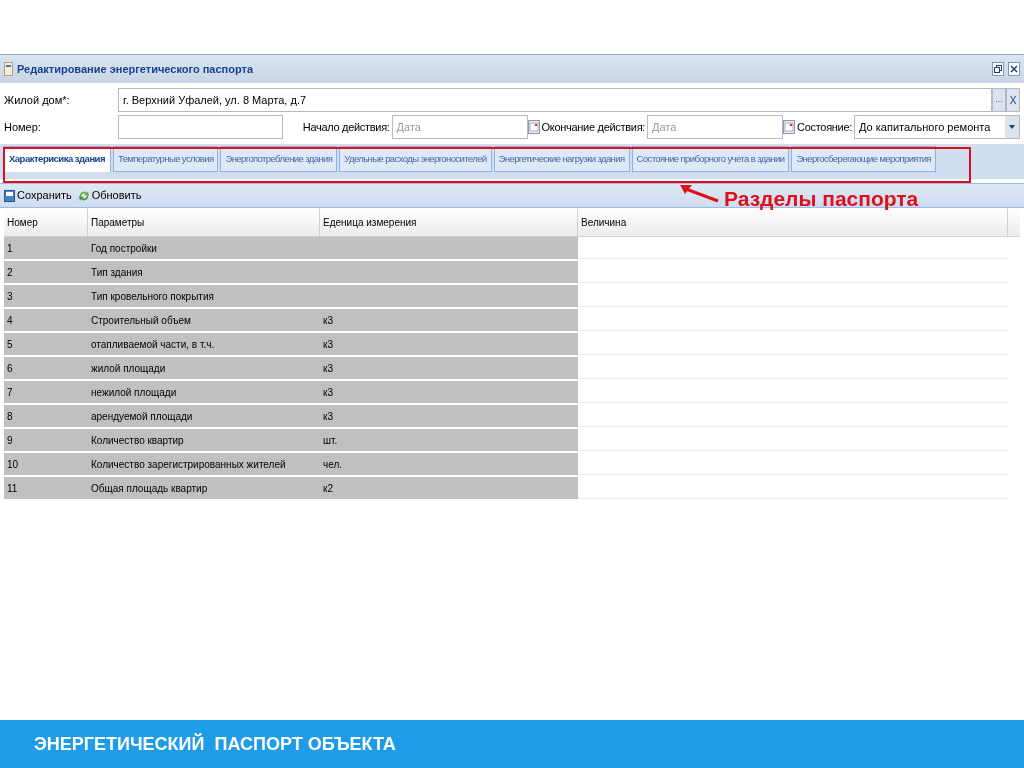 The image size is (1024, 768). Describe the element at coordinates (200, 127) in the screenshot. I see `number-field` at that location.